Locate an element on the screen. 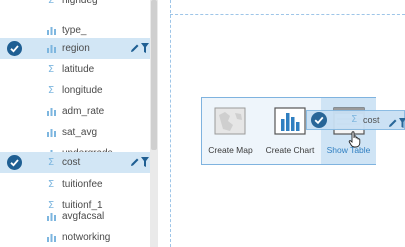 This screenshot has height=247, width=405. field-label: adm_rate is located at coordinates (83, 111).